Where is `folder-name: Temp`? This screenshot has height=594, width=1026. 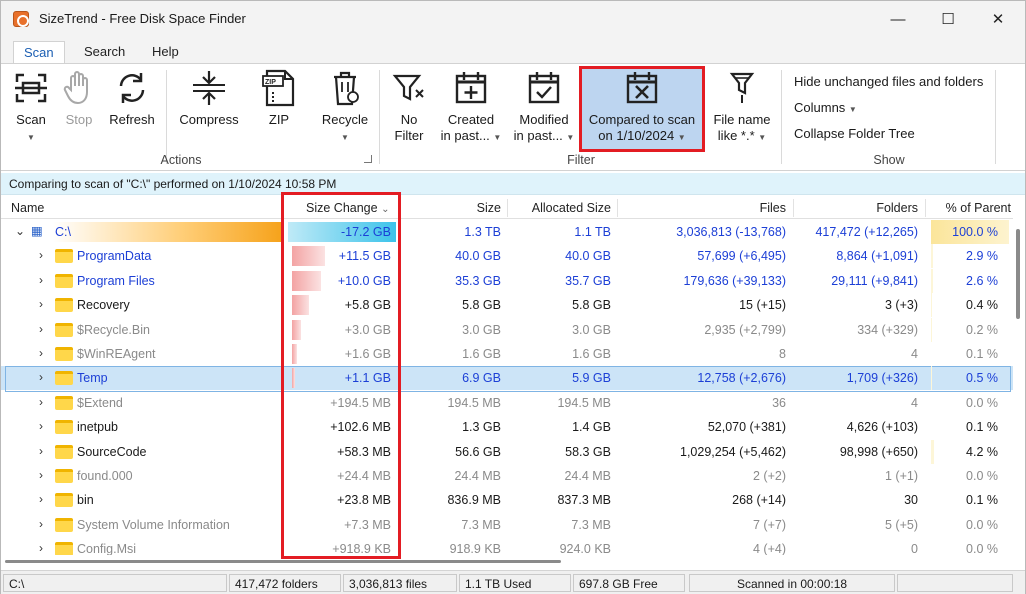
folder-name: Temp is located at coordinates (92, 378).